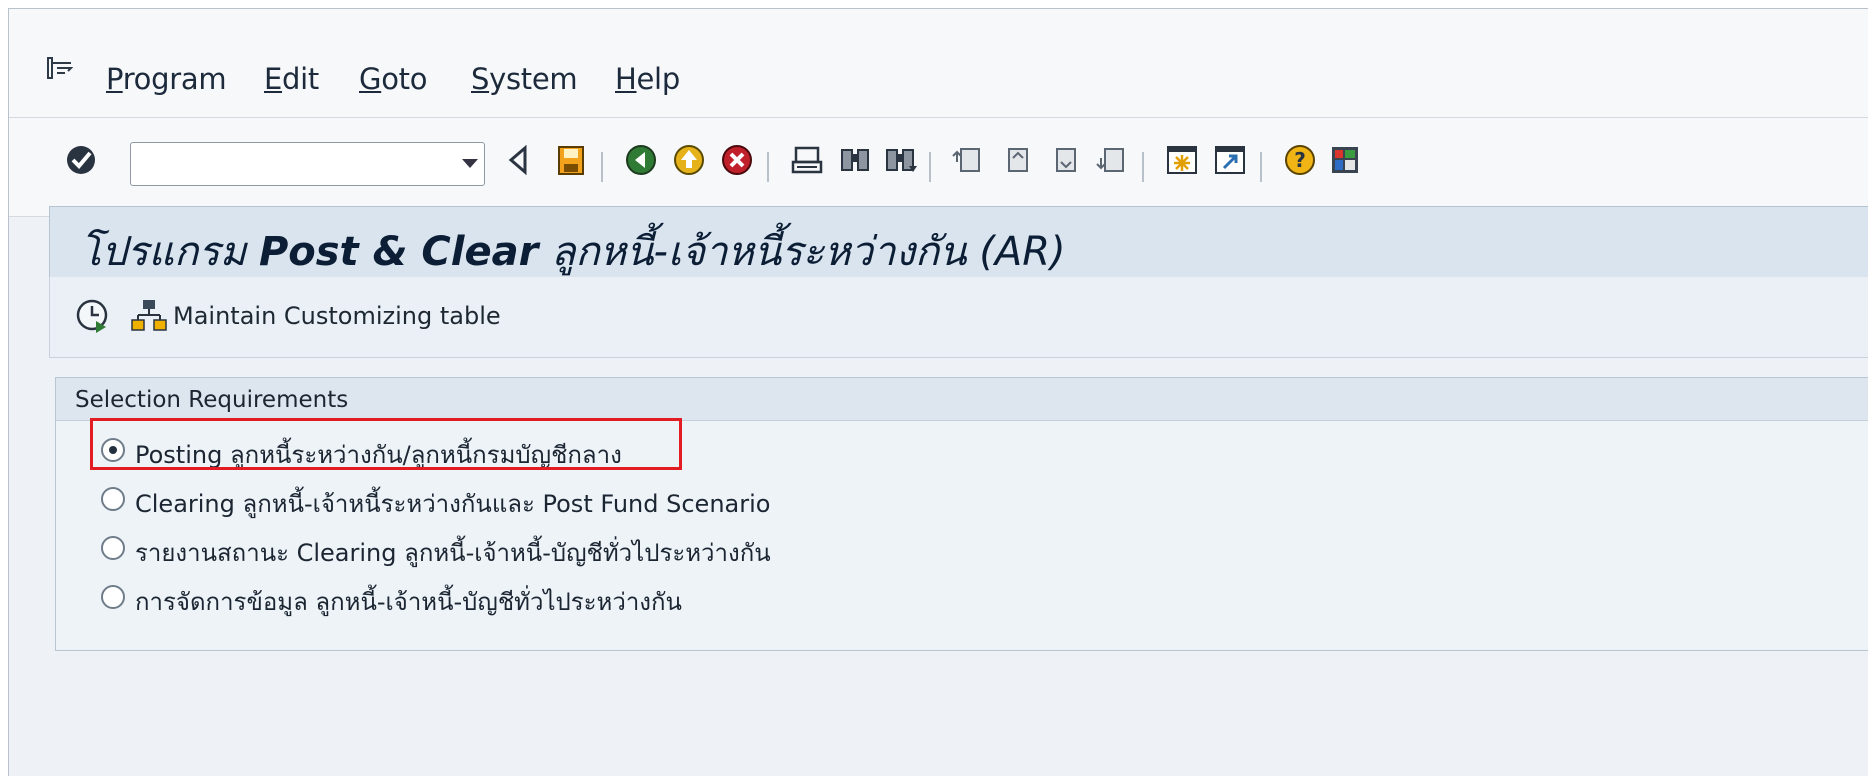 This screenshot has width=1868, height=776. What do you see at coordinates (641, 160) in the screenshot?
I see `back-icon` at bounding box center [641, 160].